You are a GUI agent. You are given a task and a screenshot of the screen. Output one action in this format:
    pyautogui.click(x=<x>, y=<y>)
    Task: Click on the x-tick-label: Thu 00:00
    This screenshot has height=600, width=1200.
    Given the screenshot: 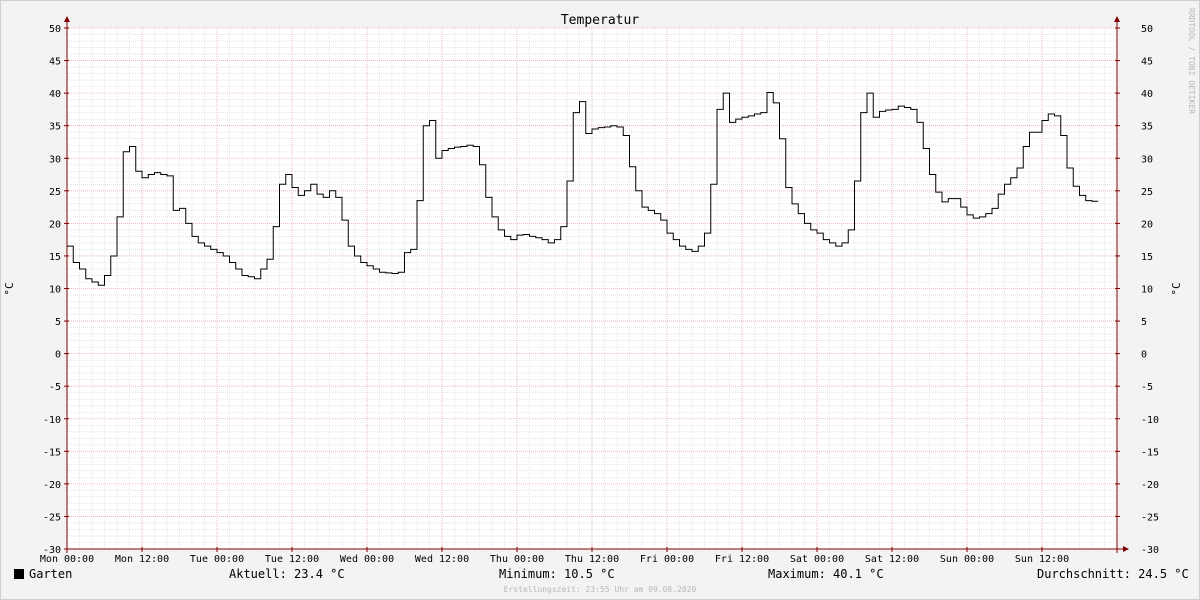 What is the action you would take?
    pyautogui.click(x=517, y=559)
    